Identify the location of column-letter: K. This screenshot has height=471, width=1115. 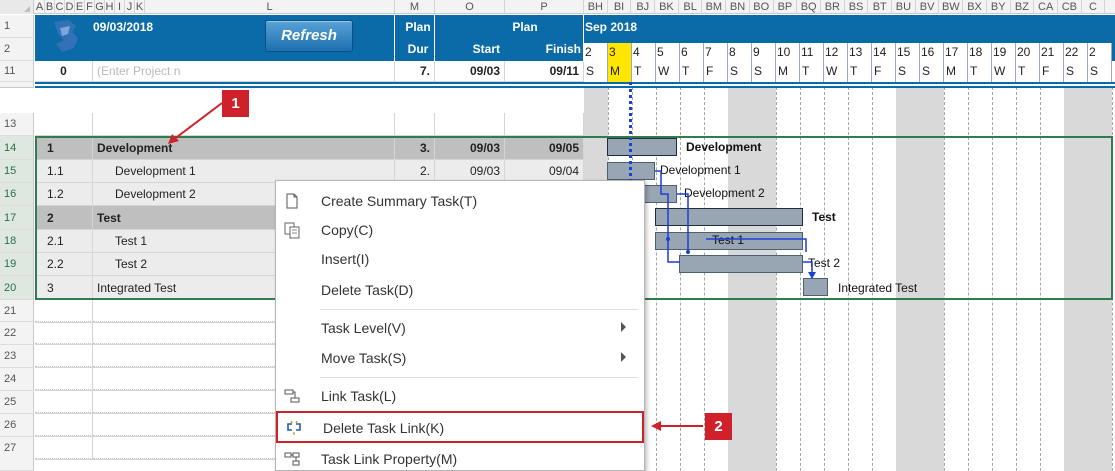
(140, 7).